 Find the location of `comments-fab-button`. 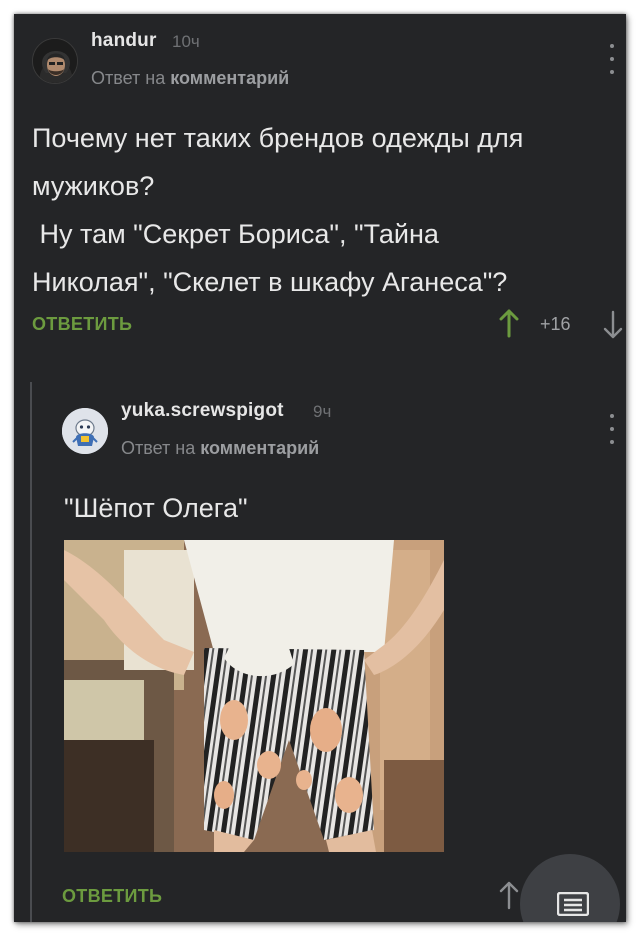

comments-fab-button is located at coordinates (570, 888).